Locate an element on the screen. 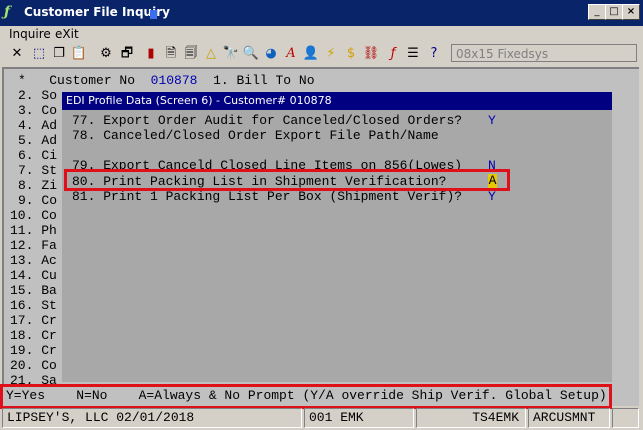 The height and width of the screenshot is (430, 643). field-list-item: 4. Ad is located at coordinates (38, 125).